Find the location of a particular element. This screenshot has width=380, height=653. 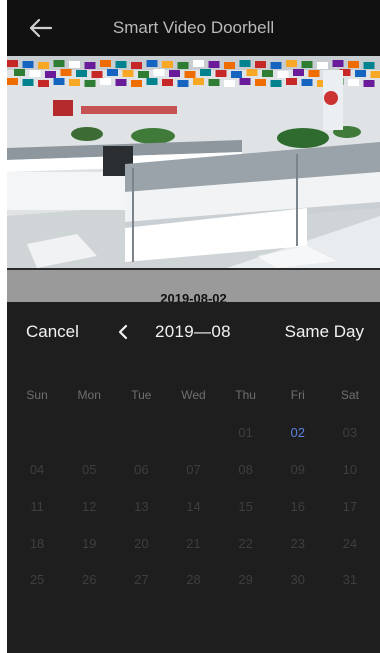

day-cell: 05 is located at coordinates (89, 469).